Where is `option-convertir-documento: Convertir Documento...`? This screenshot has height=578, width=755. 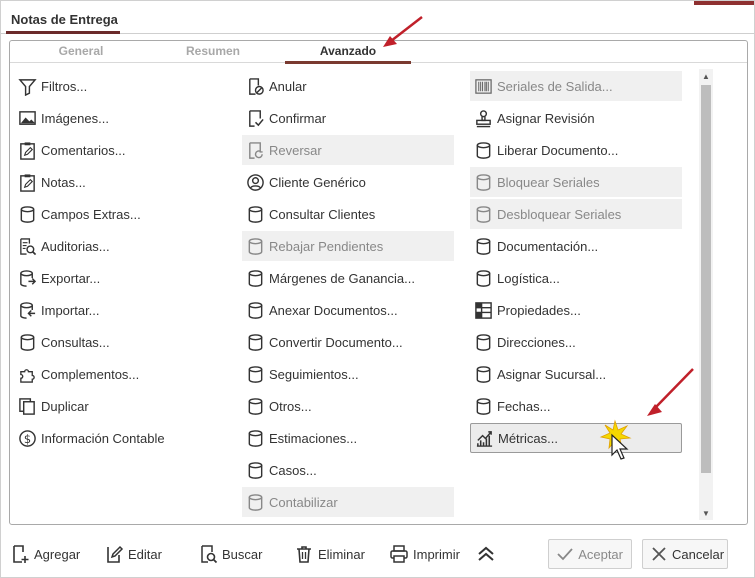 option-convertir-documento: Convertir Documento... is located at coordinates (348, 342).